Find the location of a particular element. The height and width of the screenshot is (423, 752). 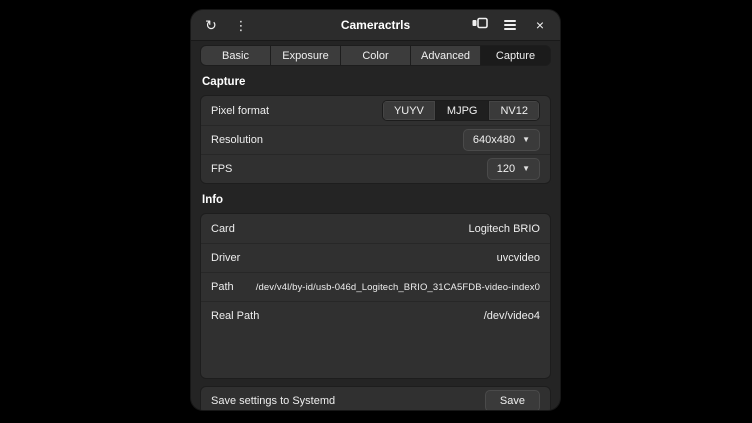

titlebar-right-group: × is located at coordinates (510, 25).